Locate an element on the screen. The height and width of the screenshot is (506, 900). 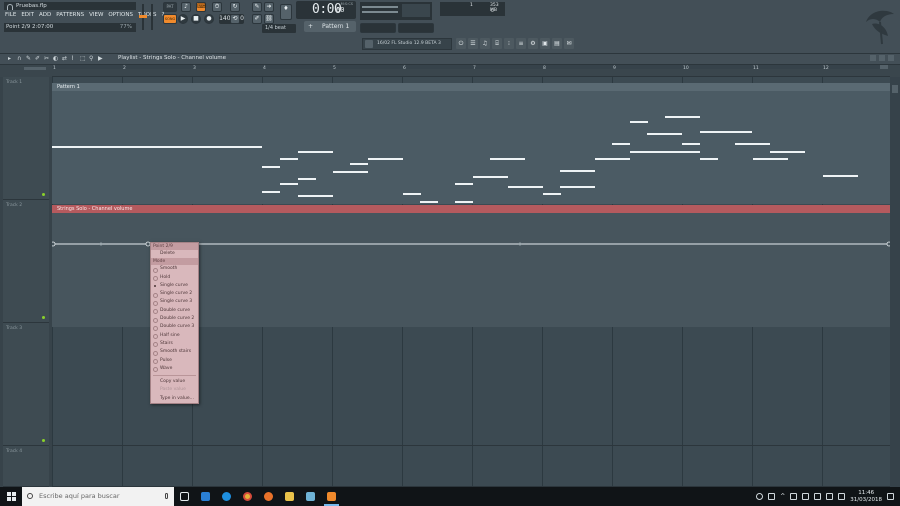
channel-rack-icon: ⁝ is located at coordinates (509, 43).